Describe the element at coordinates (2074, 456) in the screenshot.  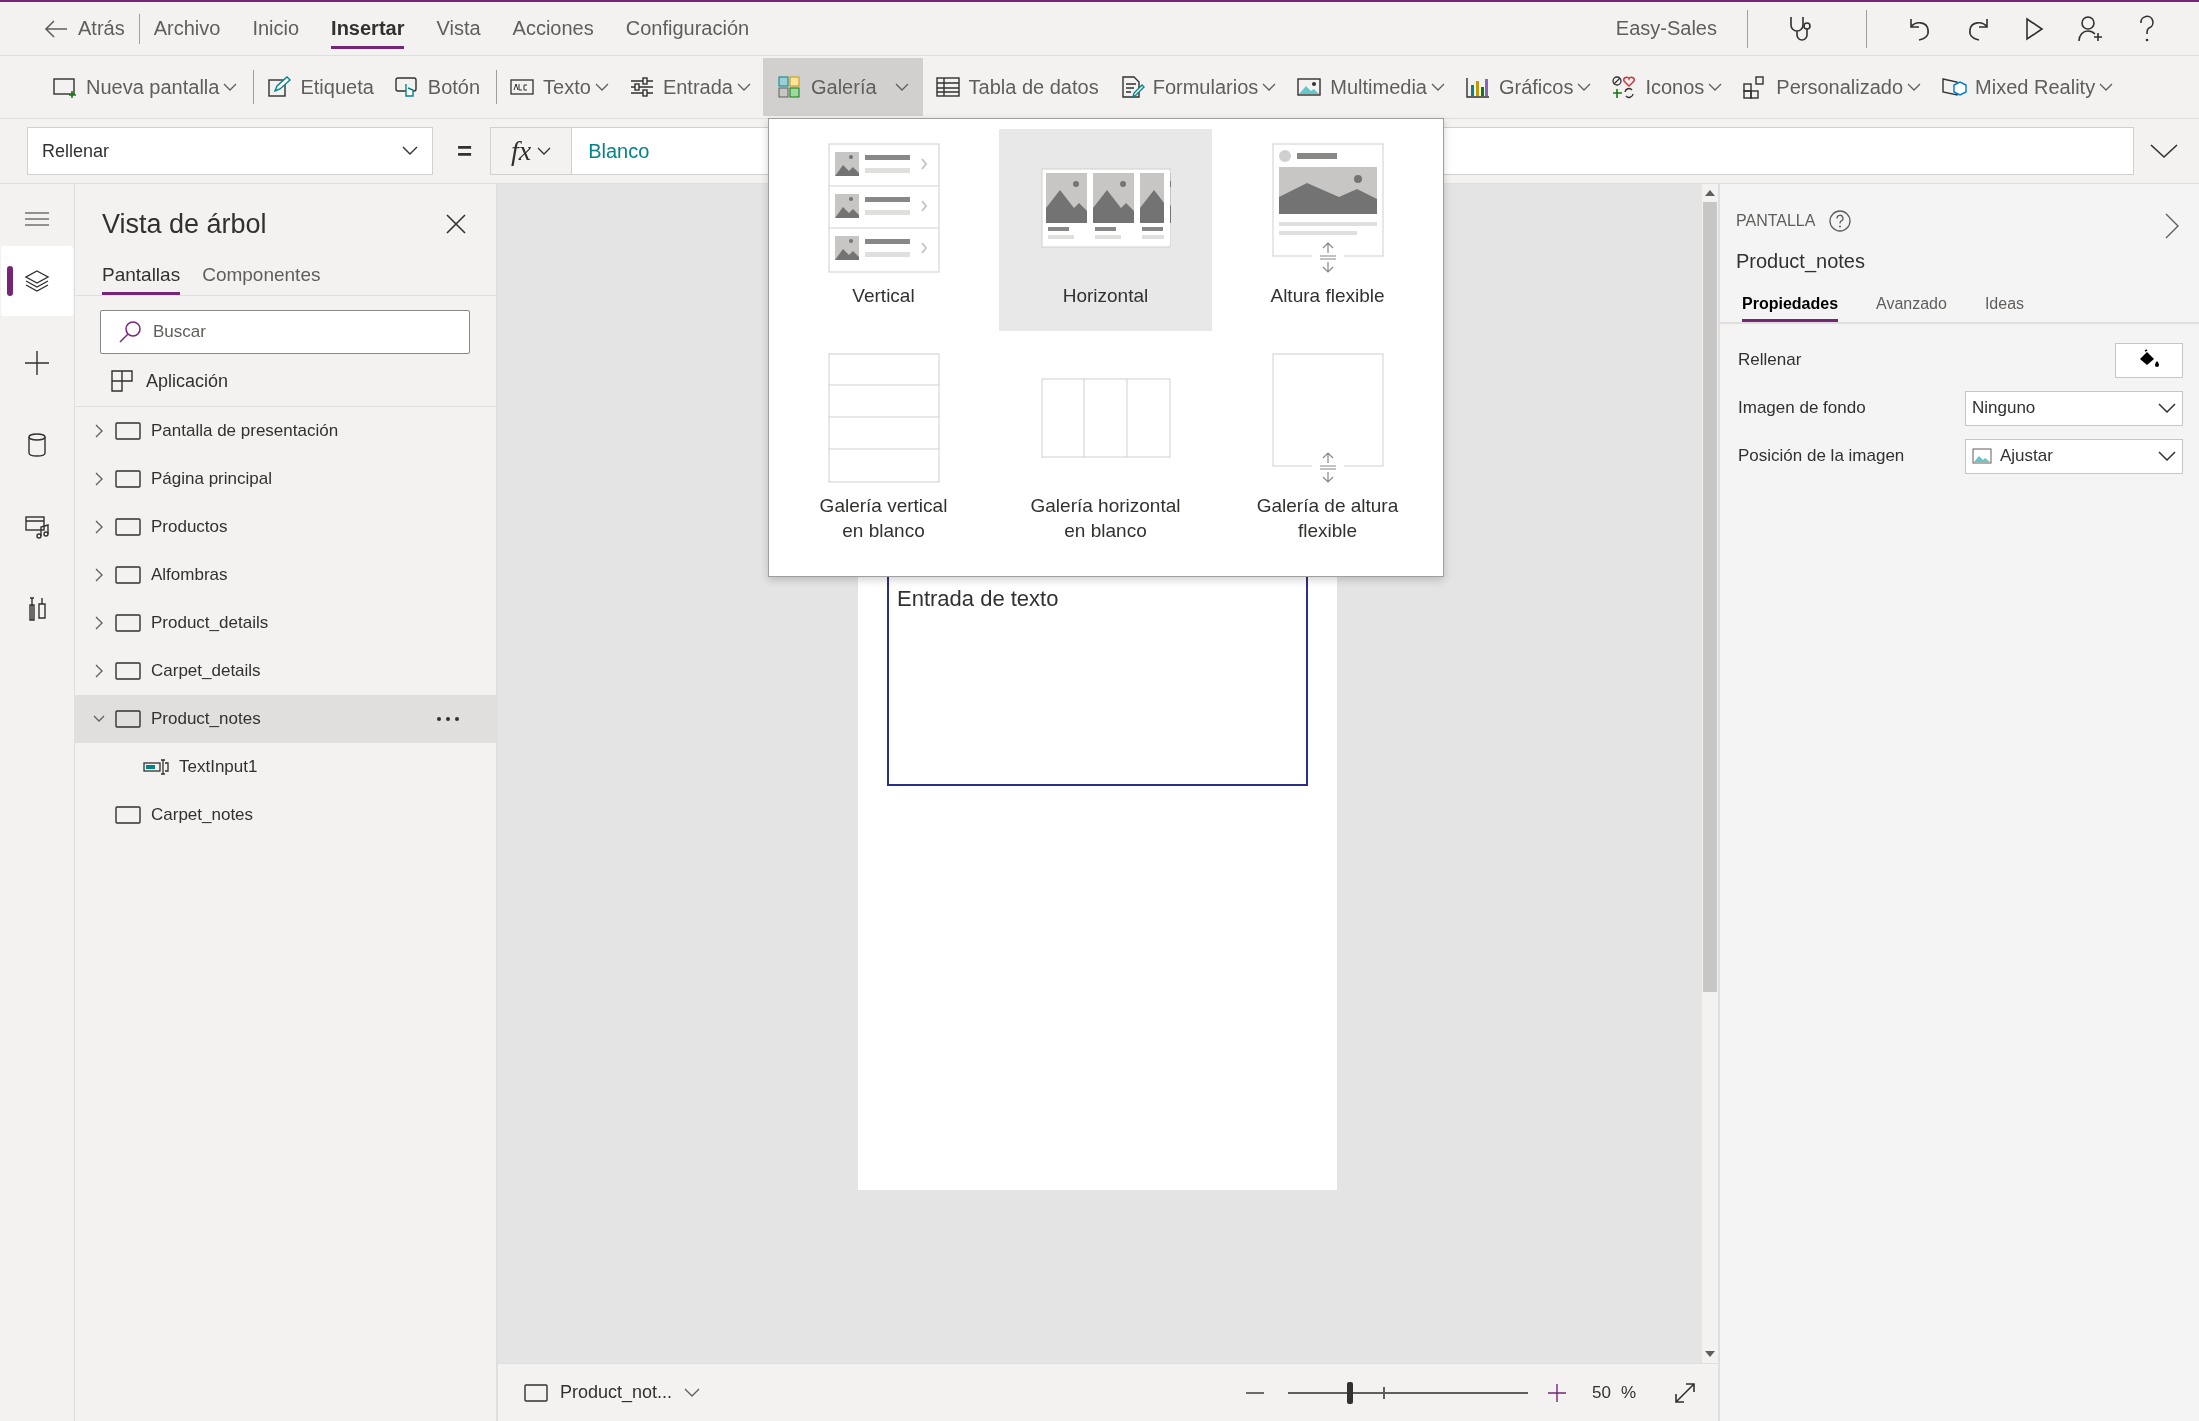
I see `property-dropdown: Ajustar` at that location.